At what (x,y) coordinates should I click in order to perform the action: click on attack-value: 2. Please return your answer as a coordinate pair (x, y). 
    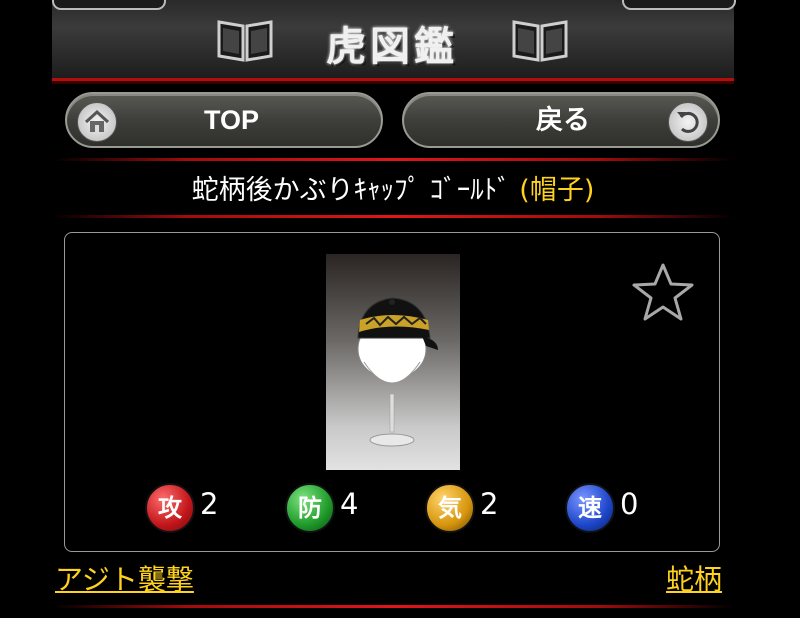
    Looking at the image, I should click on (209, 504).